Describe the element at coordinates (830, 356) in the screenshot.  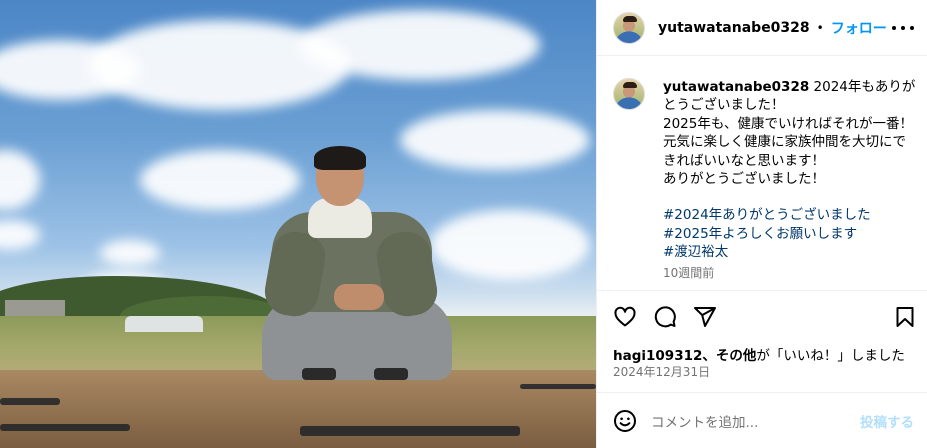
I see `liked-by-text: が「いいね！」しました` at that location.